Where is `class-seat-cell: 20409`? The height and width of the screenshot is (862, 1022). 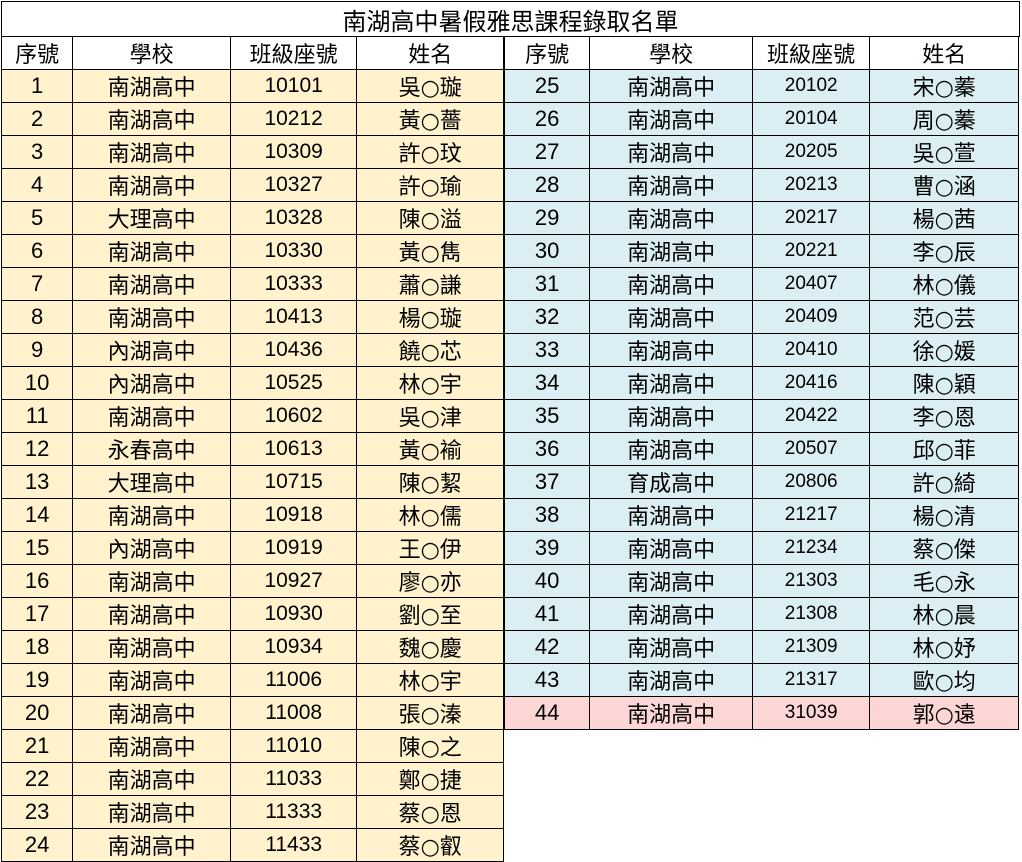
class-seat-cell: 20409 is located at coordinates (811, 317).